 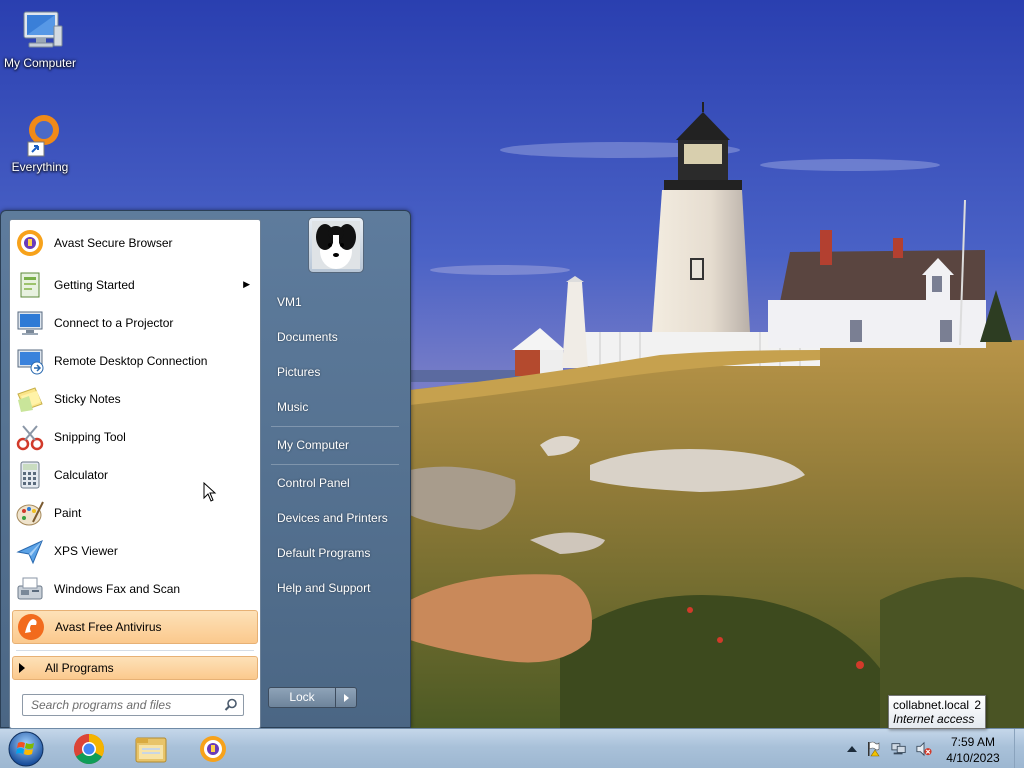 What do you see at coordinates (30, 513) in the screenshot?
I see `paint-palette-icon` at bounding box center [30, 513].